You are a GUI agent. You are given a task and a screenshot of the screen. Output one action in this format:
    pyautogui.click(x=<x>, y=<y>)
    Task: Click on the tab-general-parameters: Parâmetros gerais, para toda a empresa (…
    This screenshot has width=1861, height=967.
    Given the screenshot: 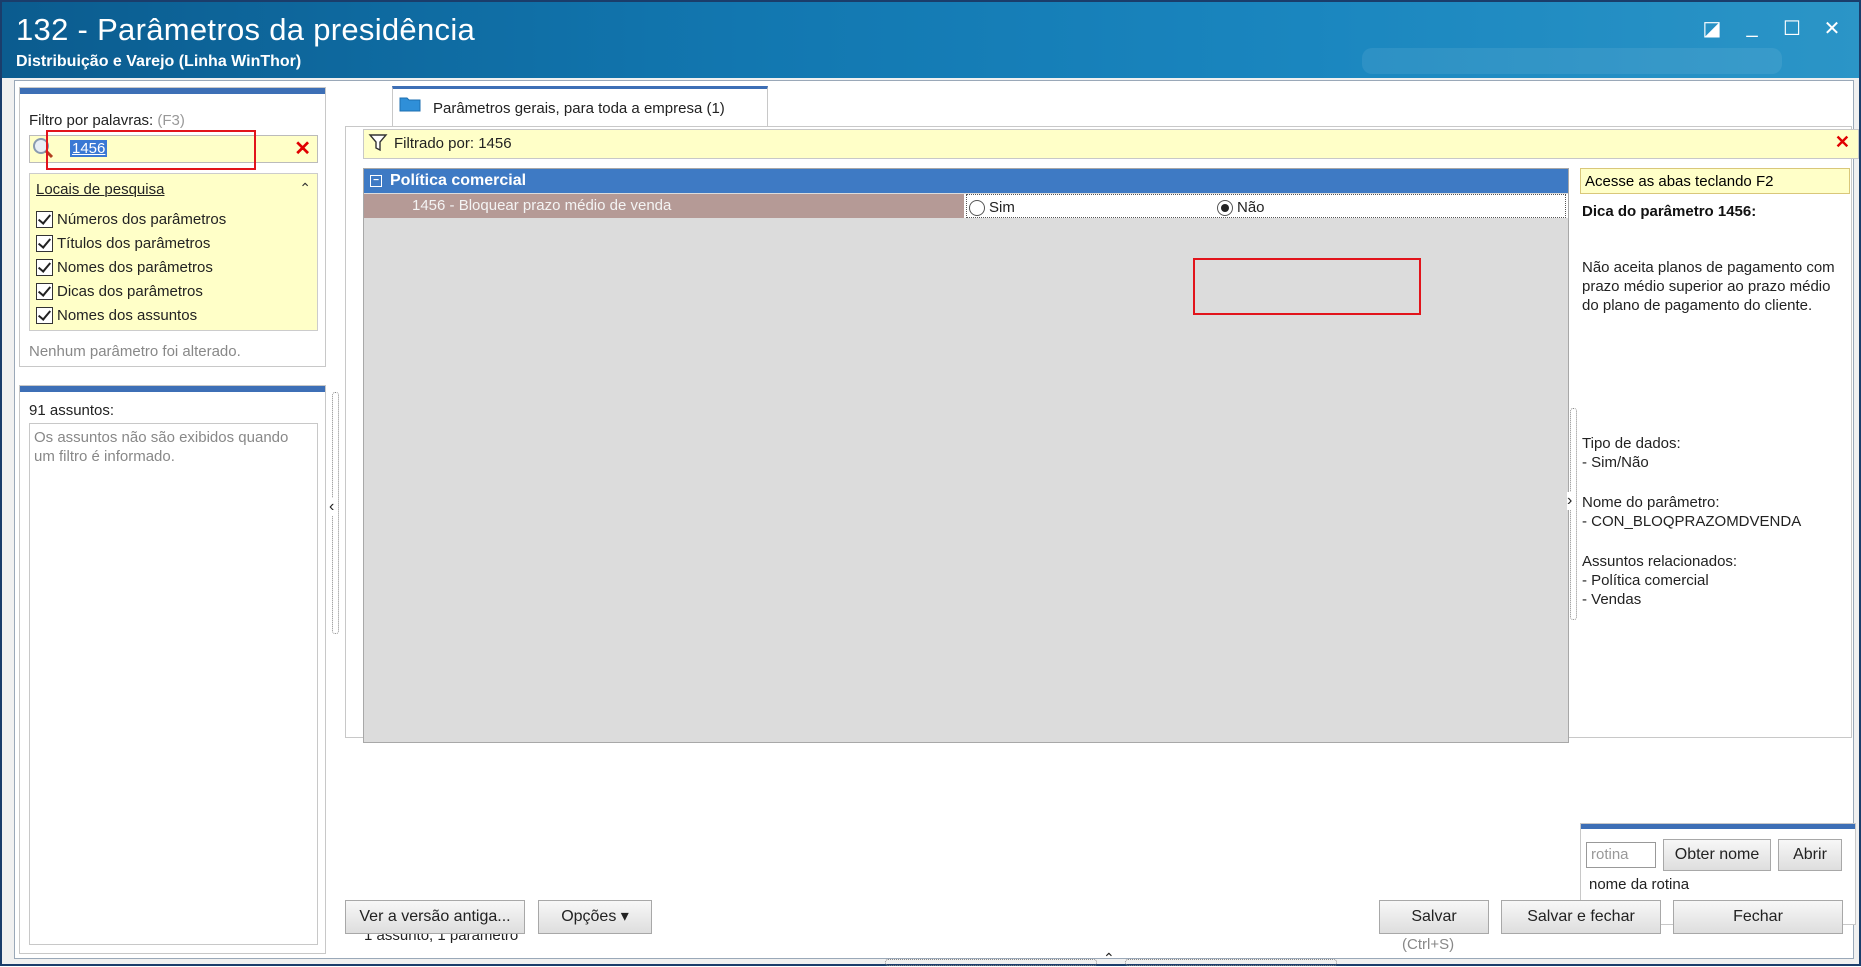 What is the action you would take?
    pyautogui.click(x=580, y=107)
    